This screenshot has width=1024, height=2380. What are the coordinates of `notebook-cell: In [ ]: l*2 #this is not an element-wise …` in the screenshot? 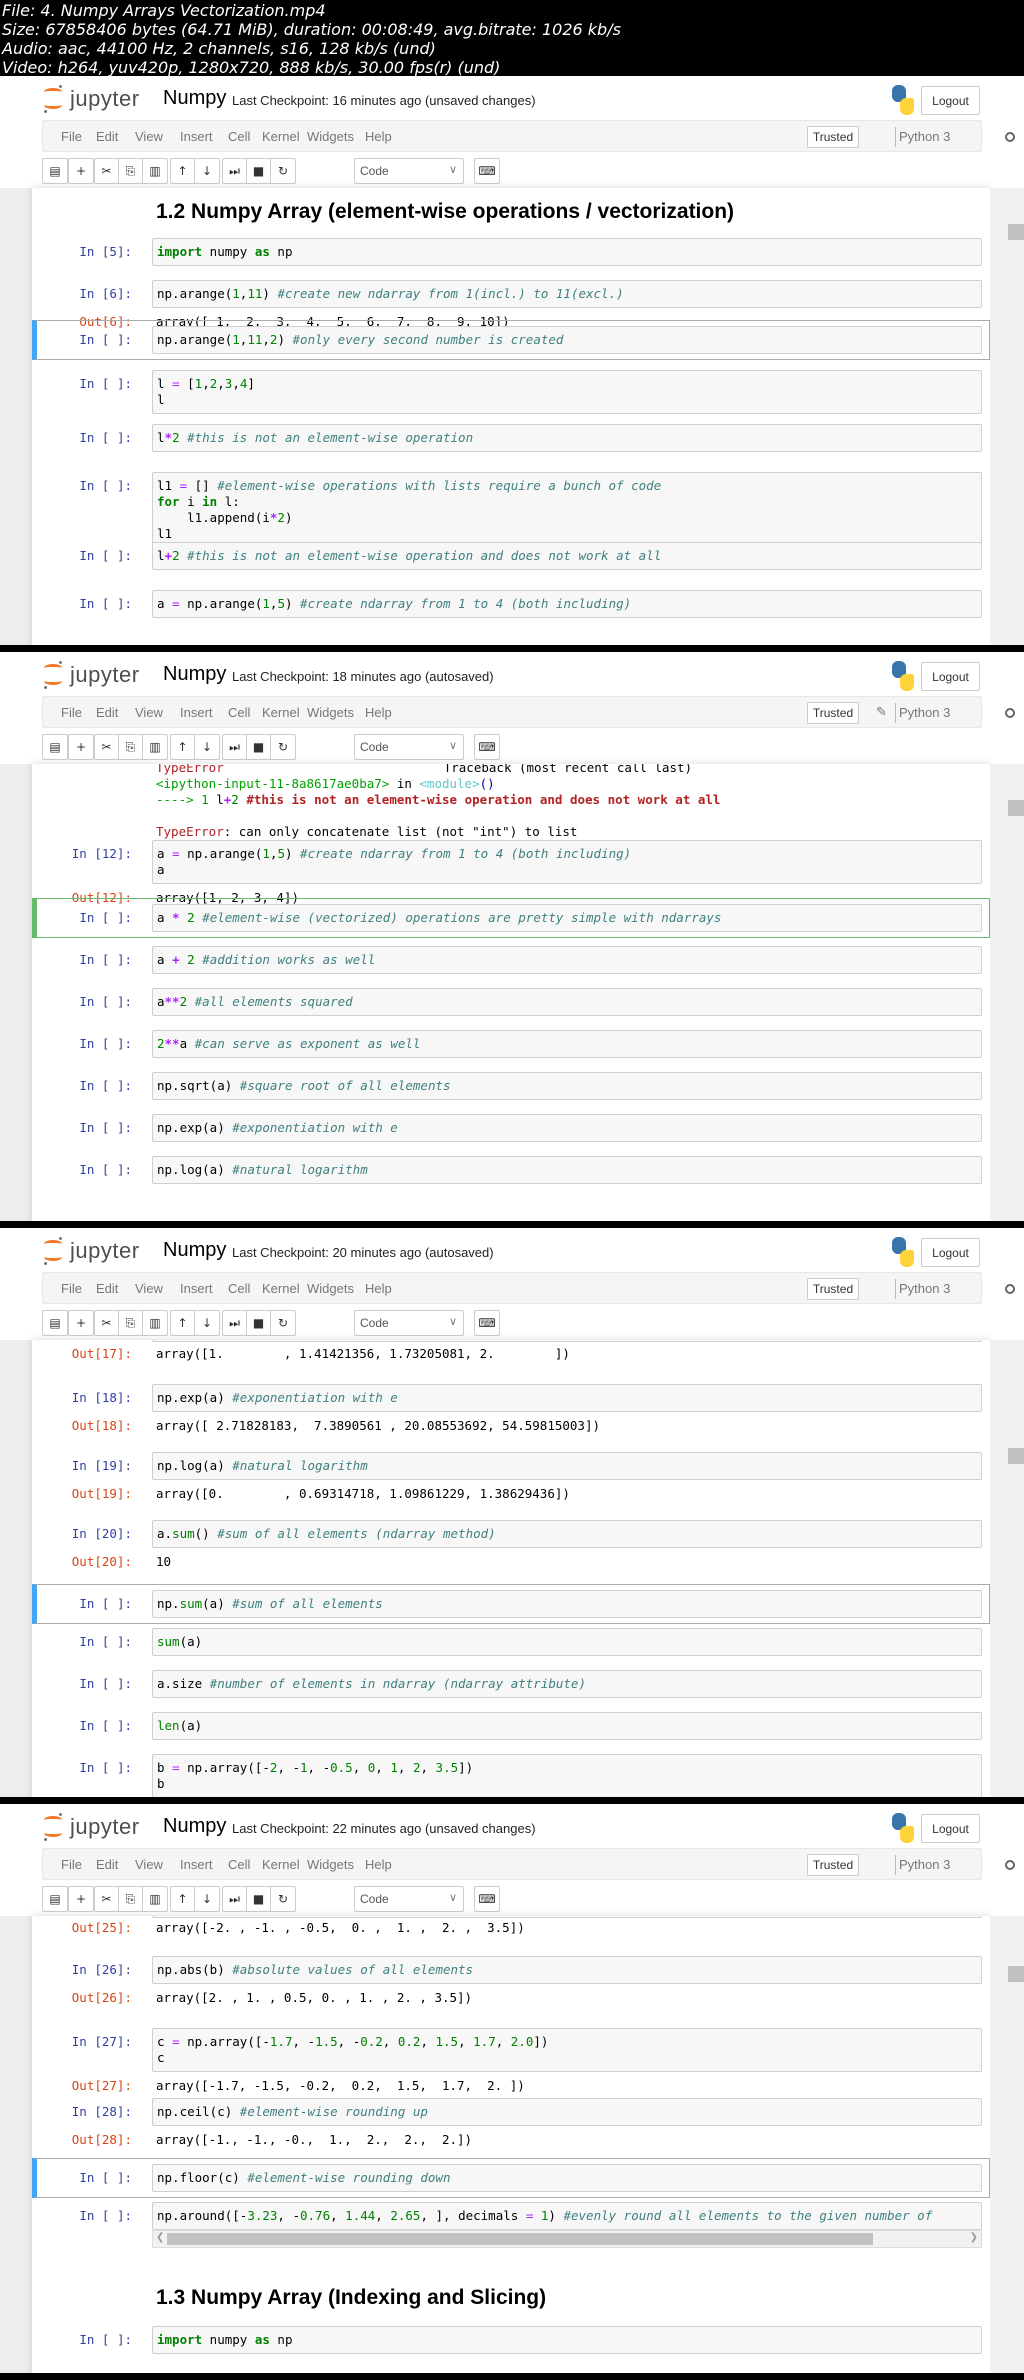 It's located at (511, 438).